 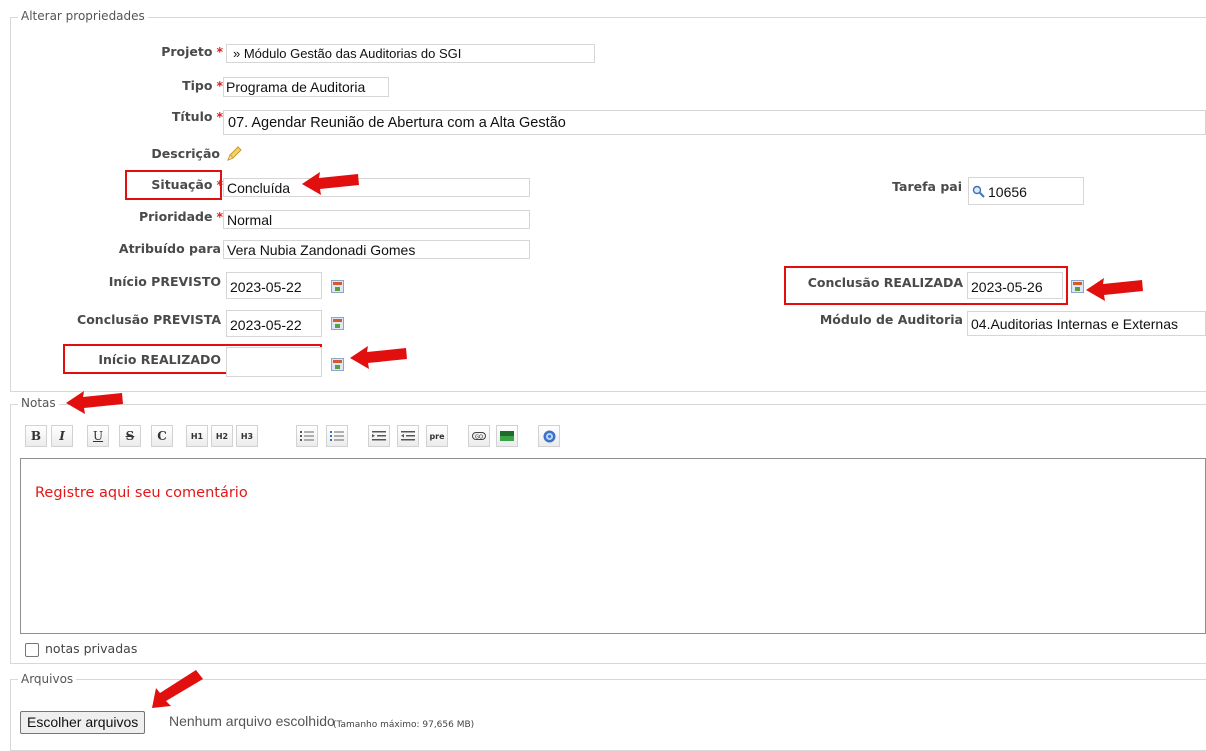 What do you see at coordinates (47, 679) in the screenshot?
I see `files-legend: Arquivos` at bounding box center [47, 679].